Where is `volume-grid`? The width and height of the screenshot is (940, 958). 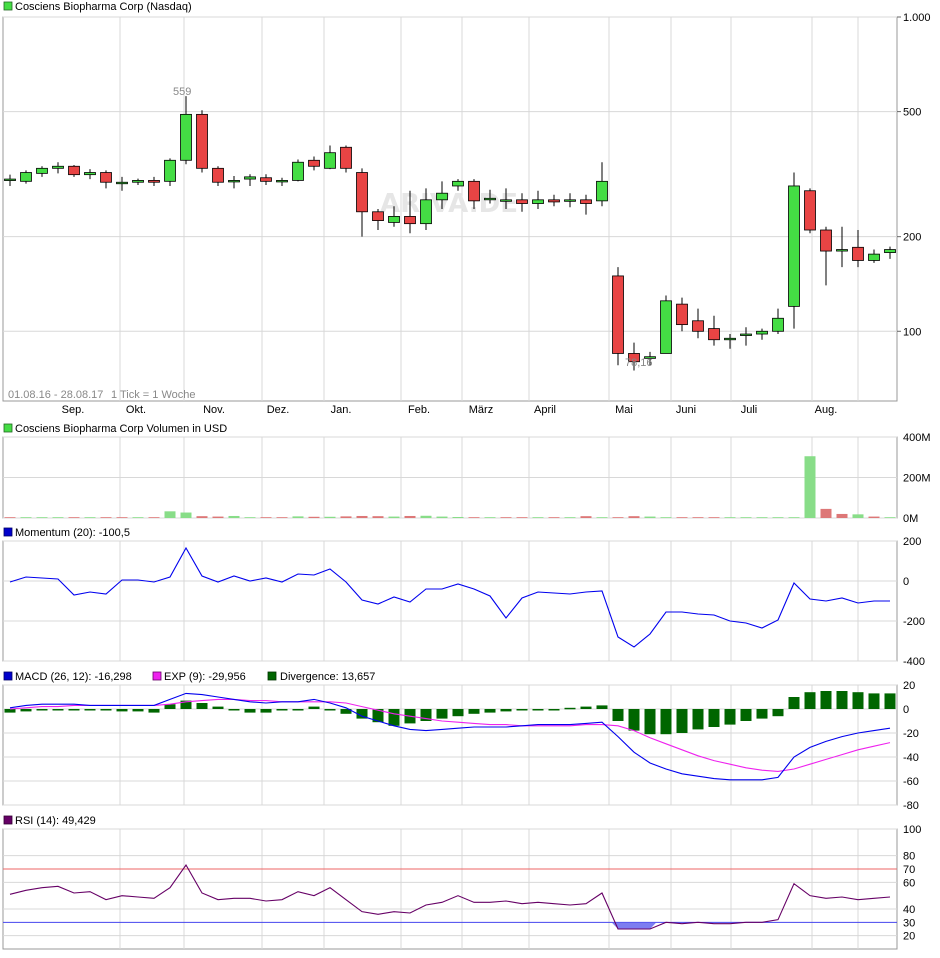 volume-grid is located at coordinates (450, 477).